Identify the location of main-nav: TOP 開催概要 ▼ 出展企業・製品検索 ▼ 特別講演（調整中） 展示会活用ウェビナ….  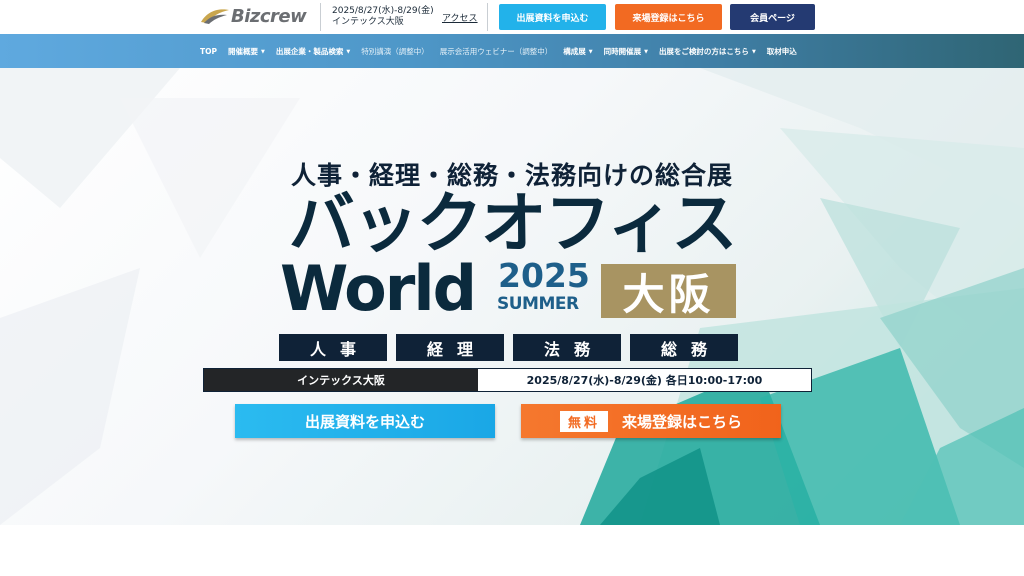
(512, 51).